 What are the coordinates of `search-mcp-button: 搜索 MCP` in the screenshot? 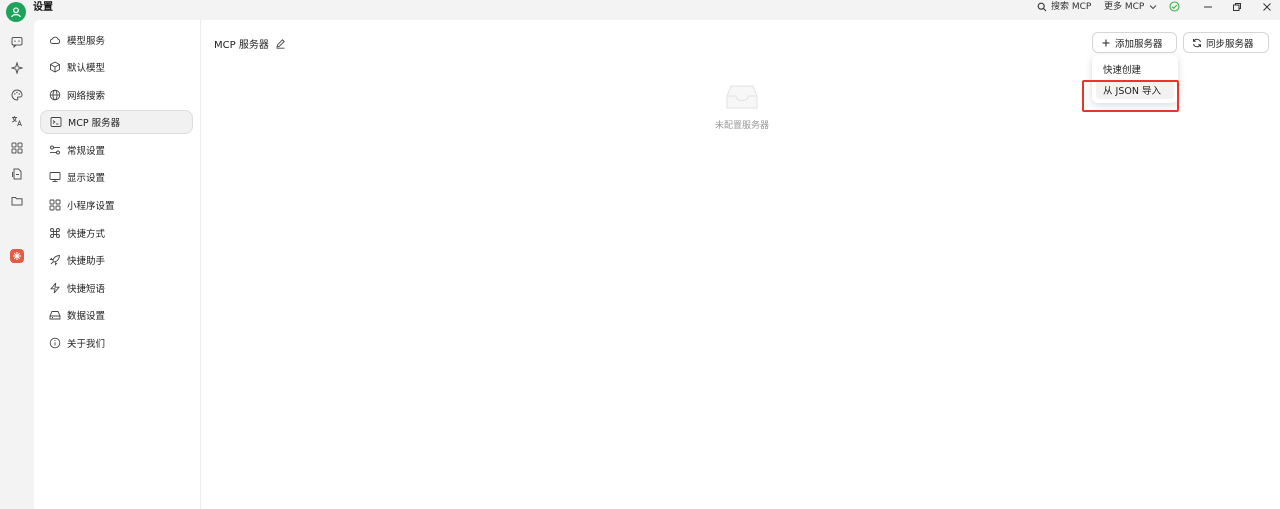 It's located at (1064, 7).